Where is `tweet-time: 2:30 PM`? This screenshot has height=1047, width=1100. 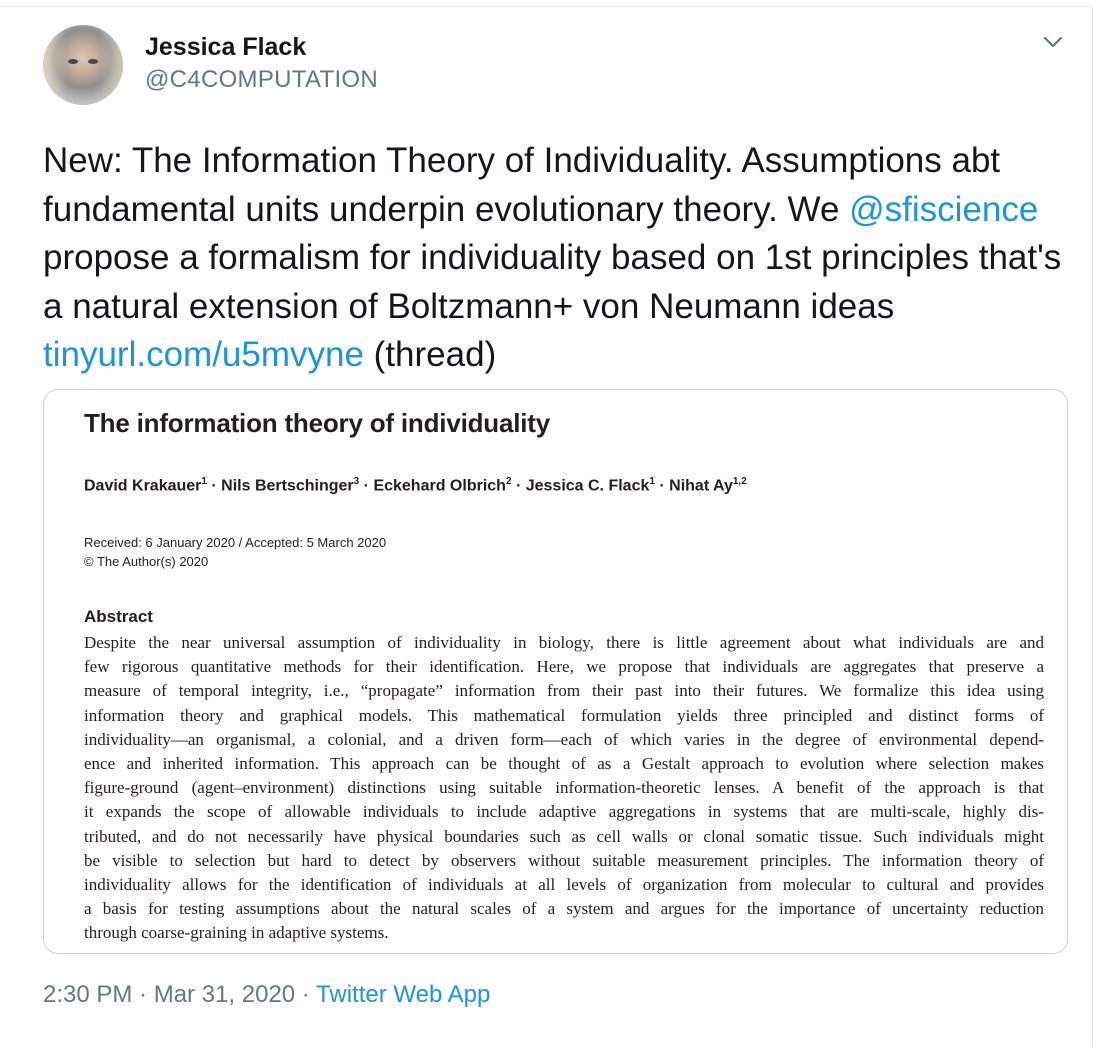
tweet-time: 2:30 PM is located at coordinates (87, 994).